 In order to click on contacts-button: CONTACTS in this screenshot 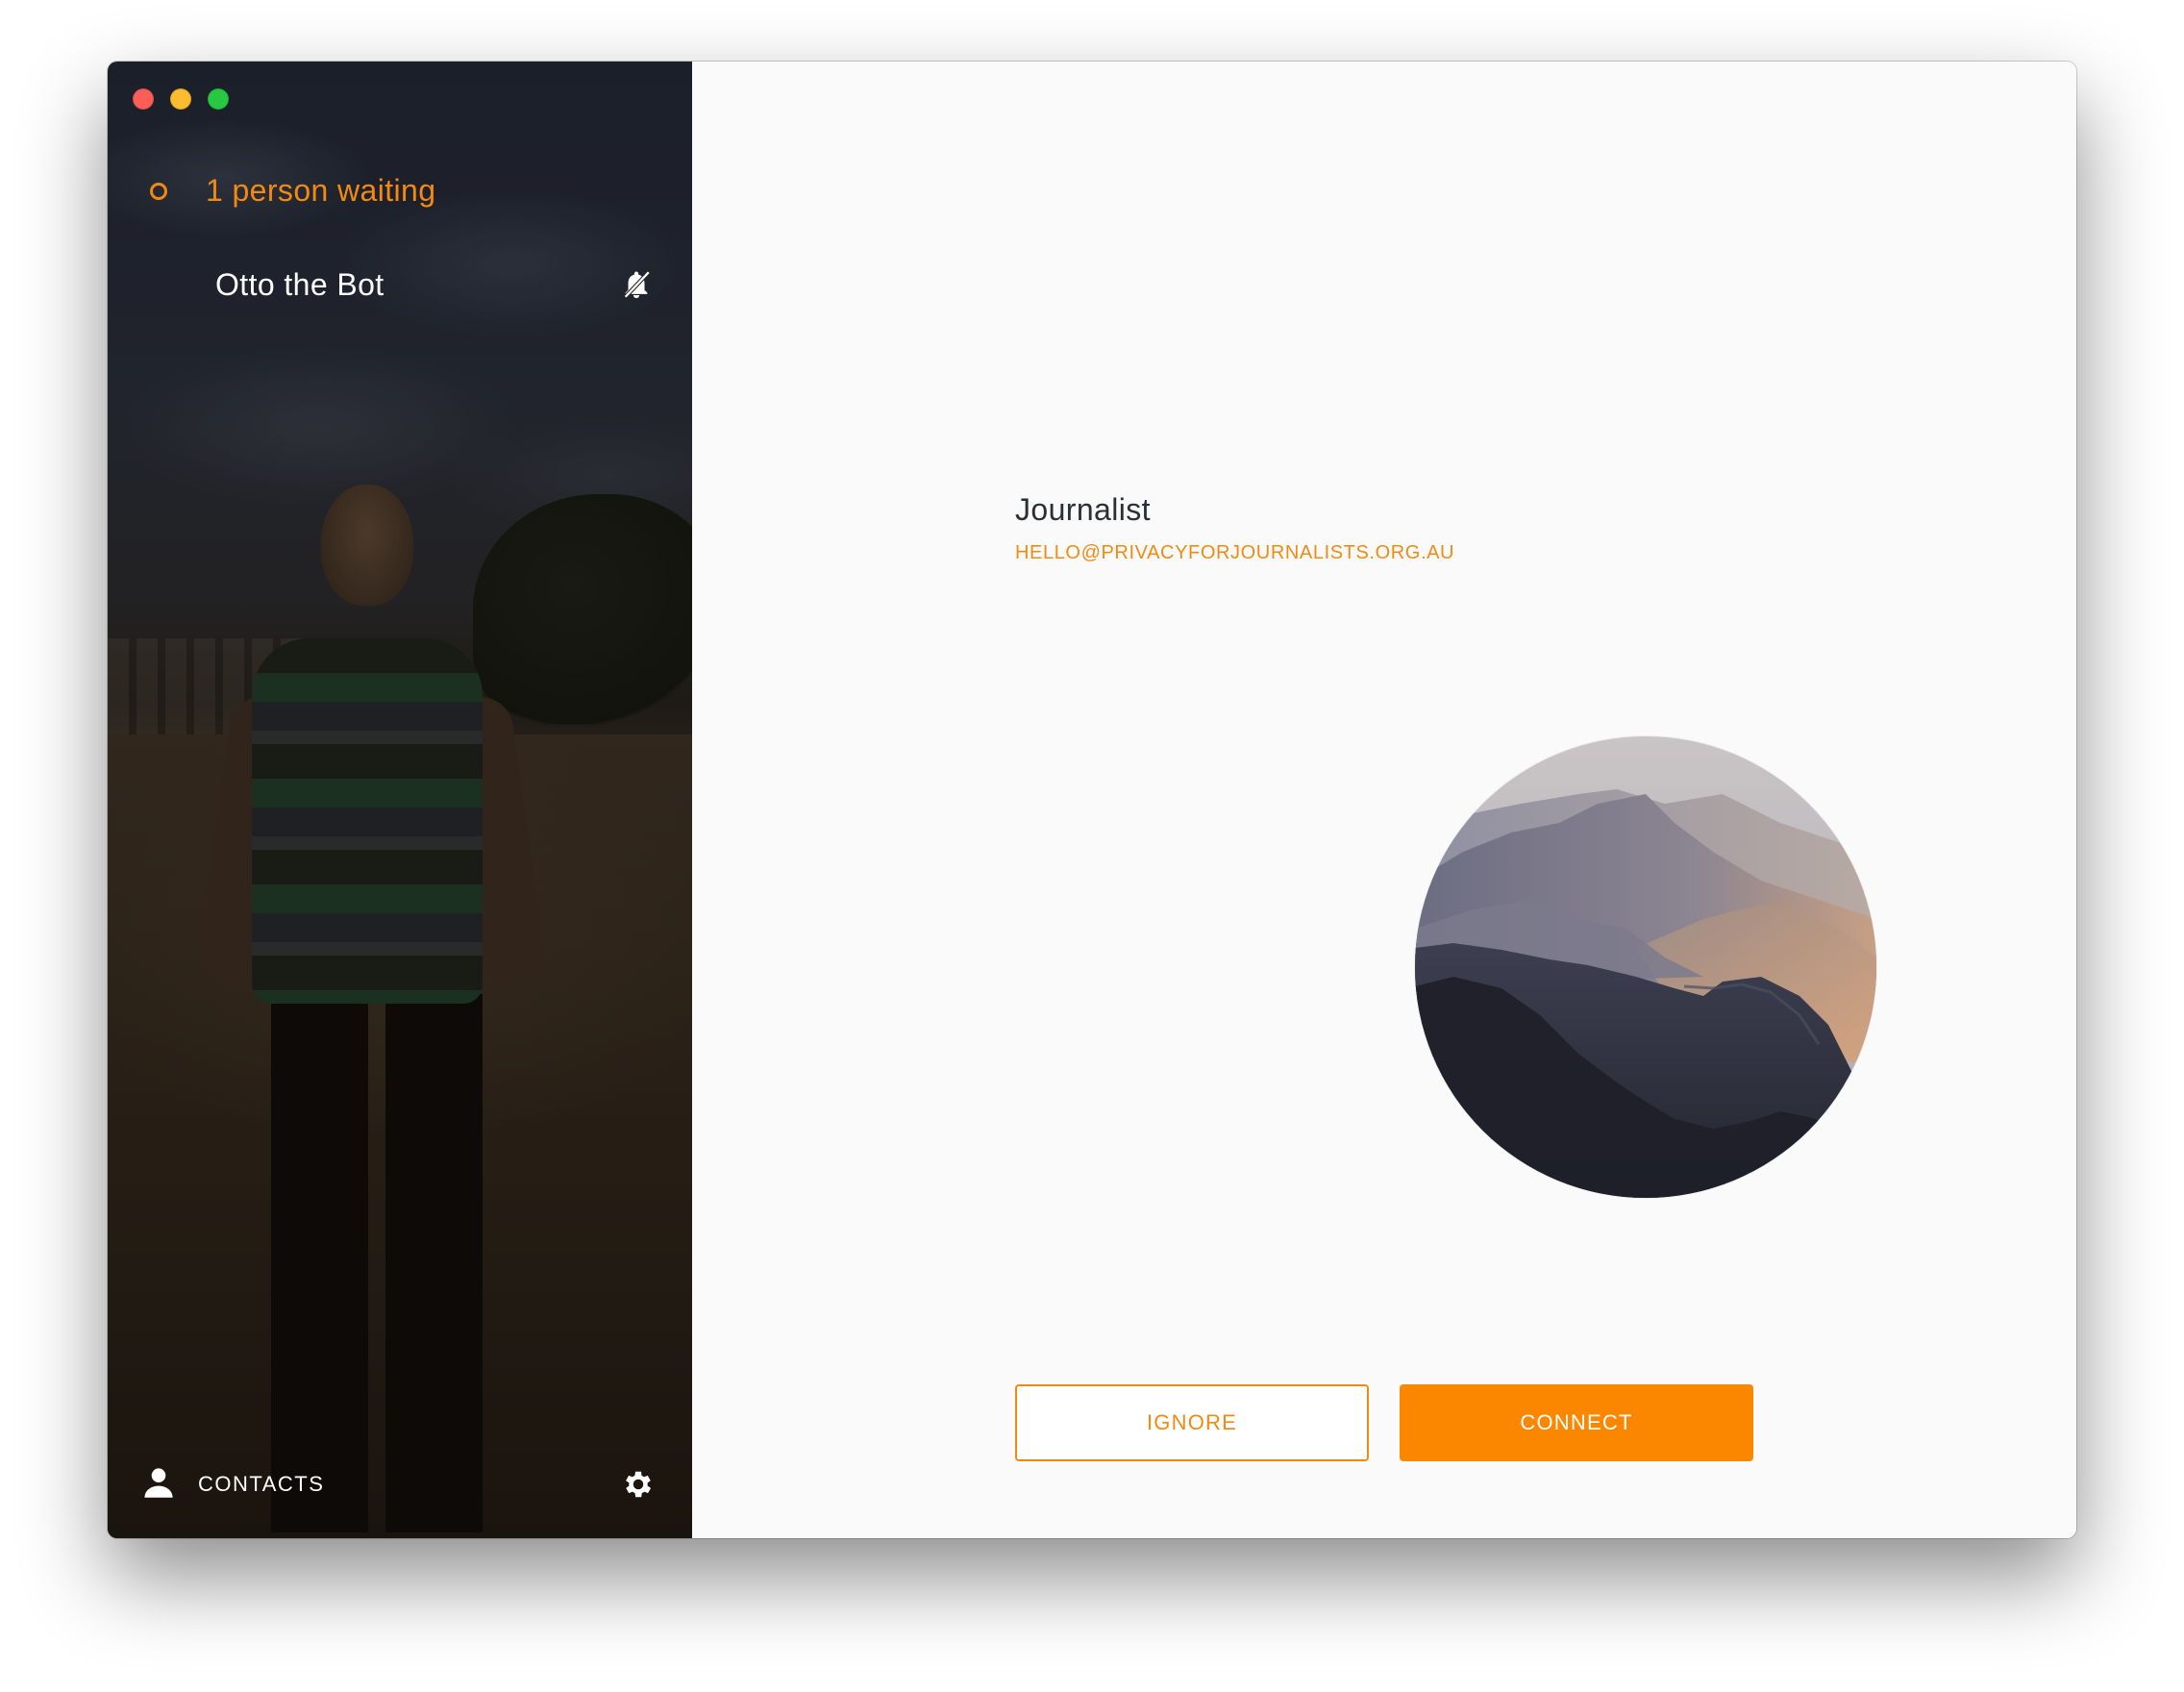, I will do `click(234, 1484)`.